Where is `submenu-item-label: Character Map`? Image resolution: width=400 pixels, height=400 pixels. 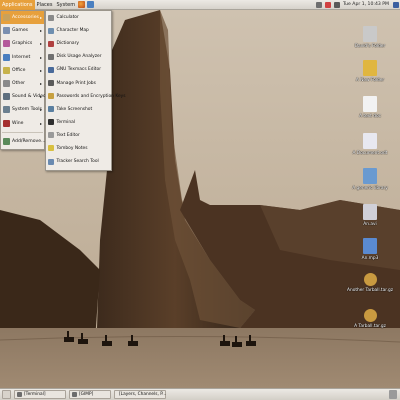
submenu-item-label: Character Map is located at coordinates (72, 31).